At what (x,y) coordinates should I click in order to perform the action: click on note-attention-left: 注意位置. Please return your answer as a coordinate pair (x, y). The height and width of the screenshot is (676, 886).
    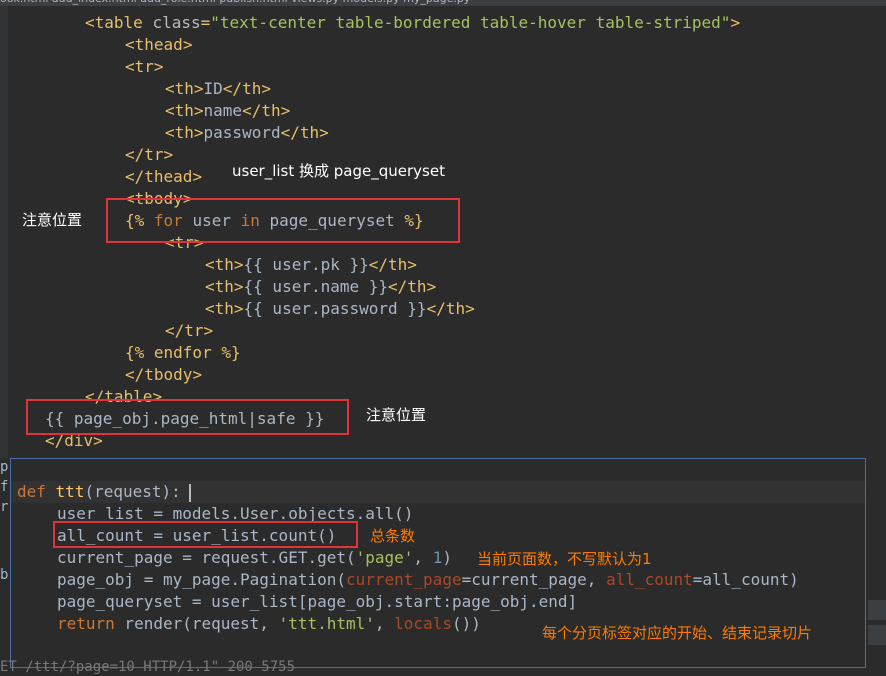
    Looking at the image, I should click on (52, 220).